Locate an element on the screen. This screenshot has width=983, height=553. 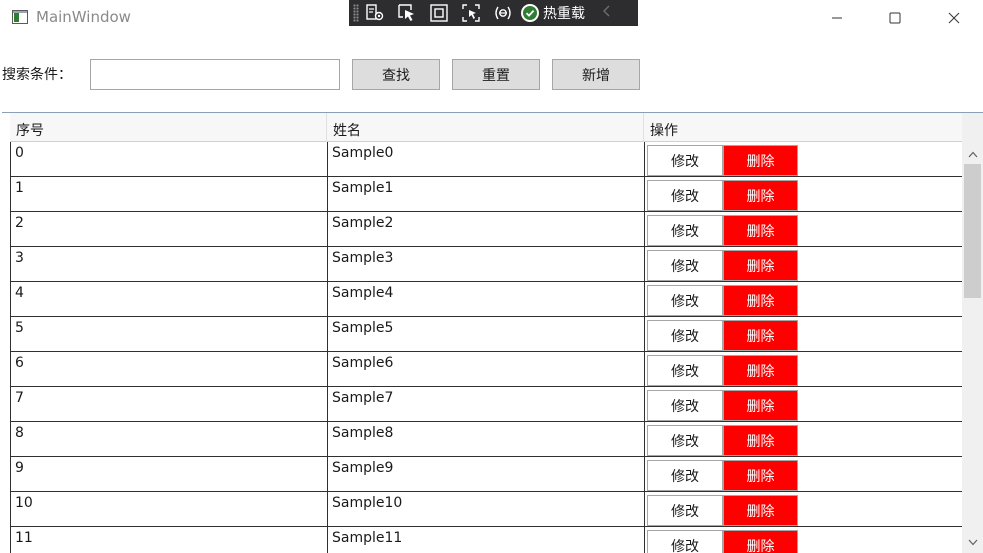
close-icon is located at coordinates (954, 18).